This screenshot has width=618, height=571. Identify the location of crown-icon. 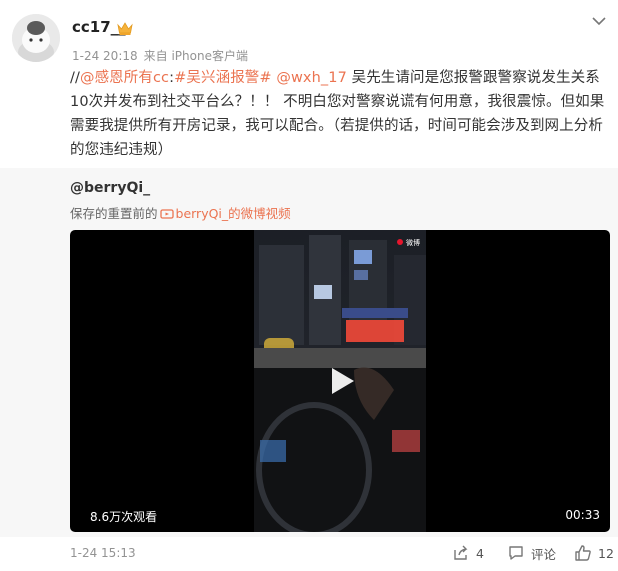
(125, 28).